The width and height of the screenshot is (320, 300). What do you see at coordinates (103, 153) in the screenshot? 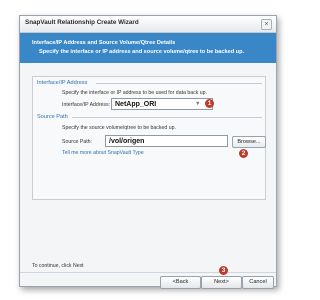
I see `help-link: Tell me more about SnapVault Type` at bounding box center [103, 153].